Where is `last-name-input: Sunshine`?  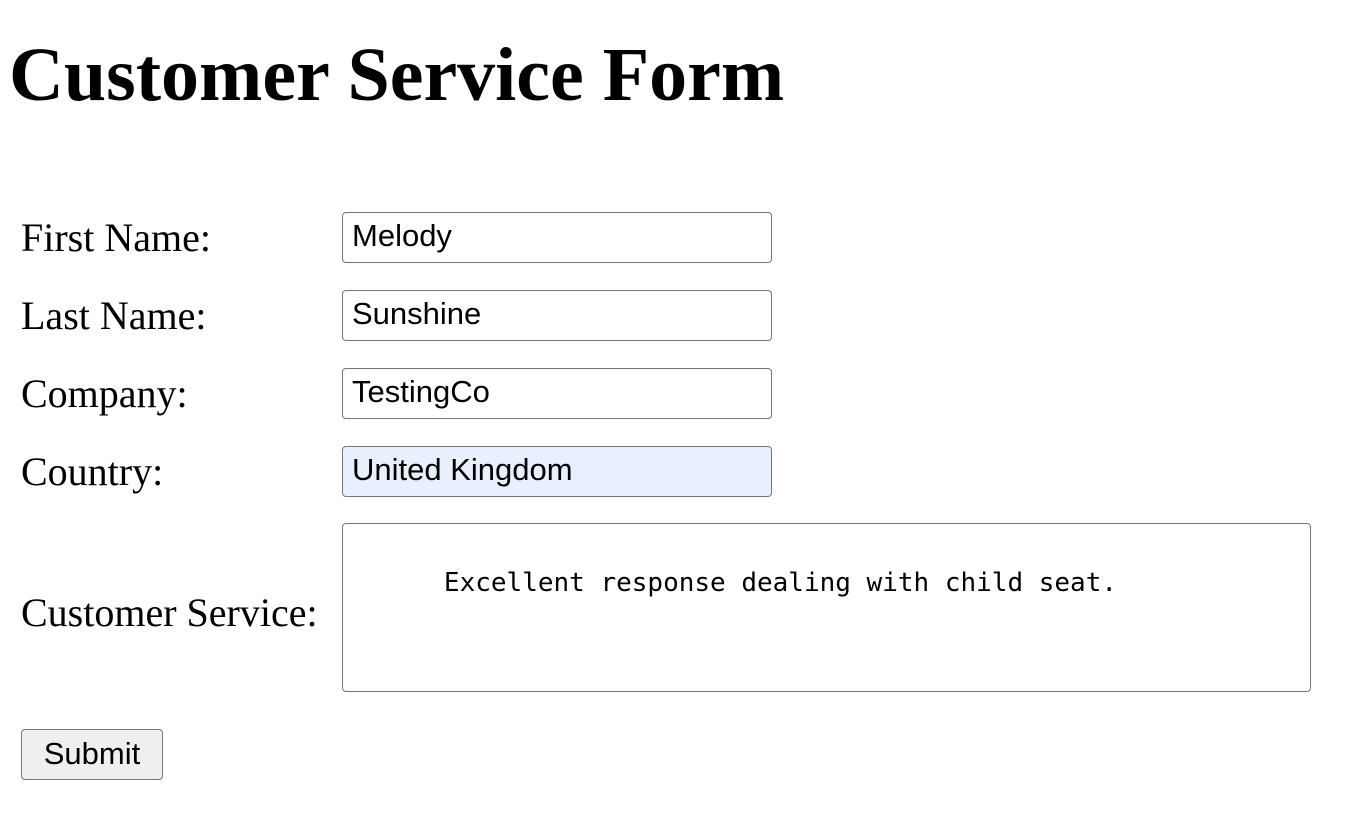
last-name-input: Sunshine is located at coordinates (557, 315).